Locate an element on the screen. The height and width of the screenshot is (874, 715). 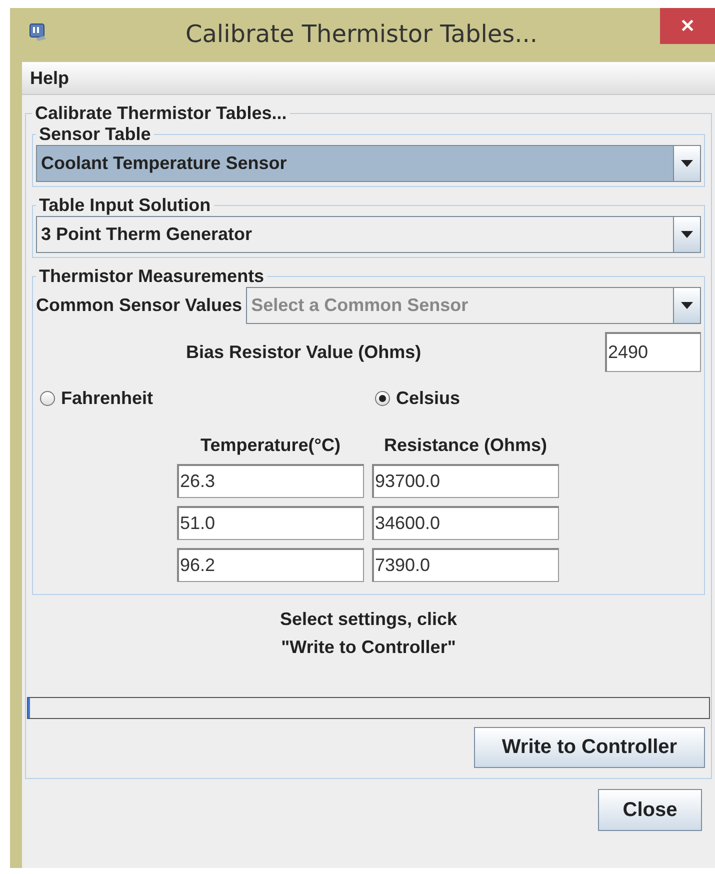
input-field: 96.2 is located at coordinates (270, 565).